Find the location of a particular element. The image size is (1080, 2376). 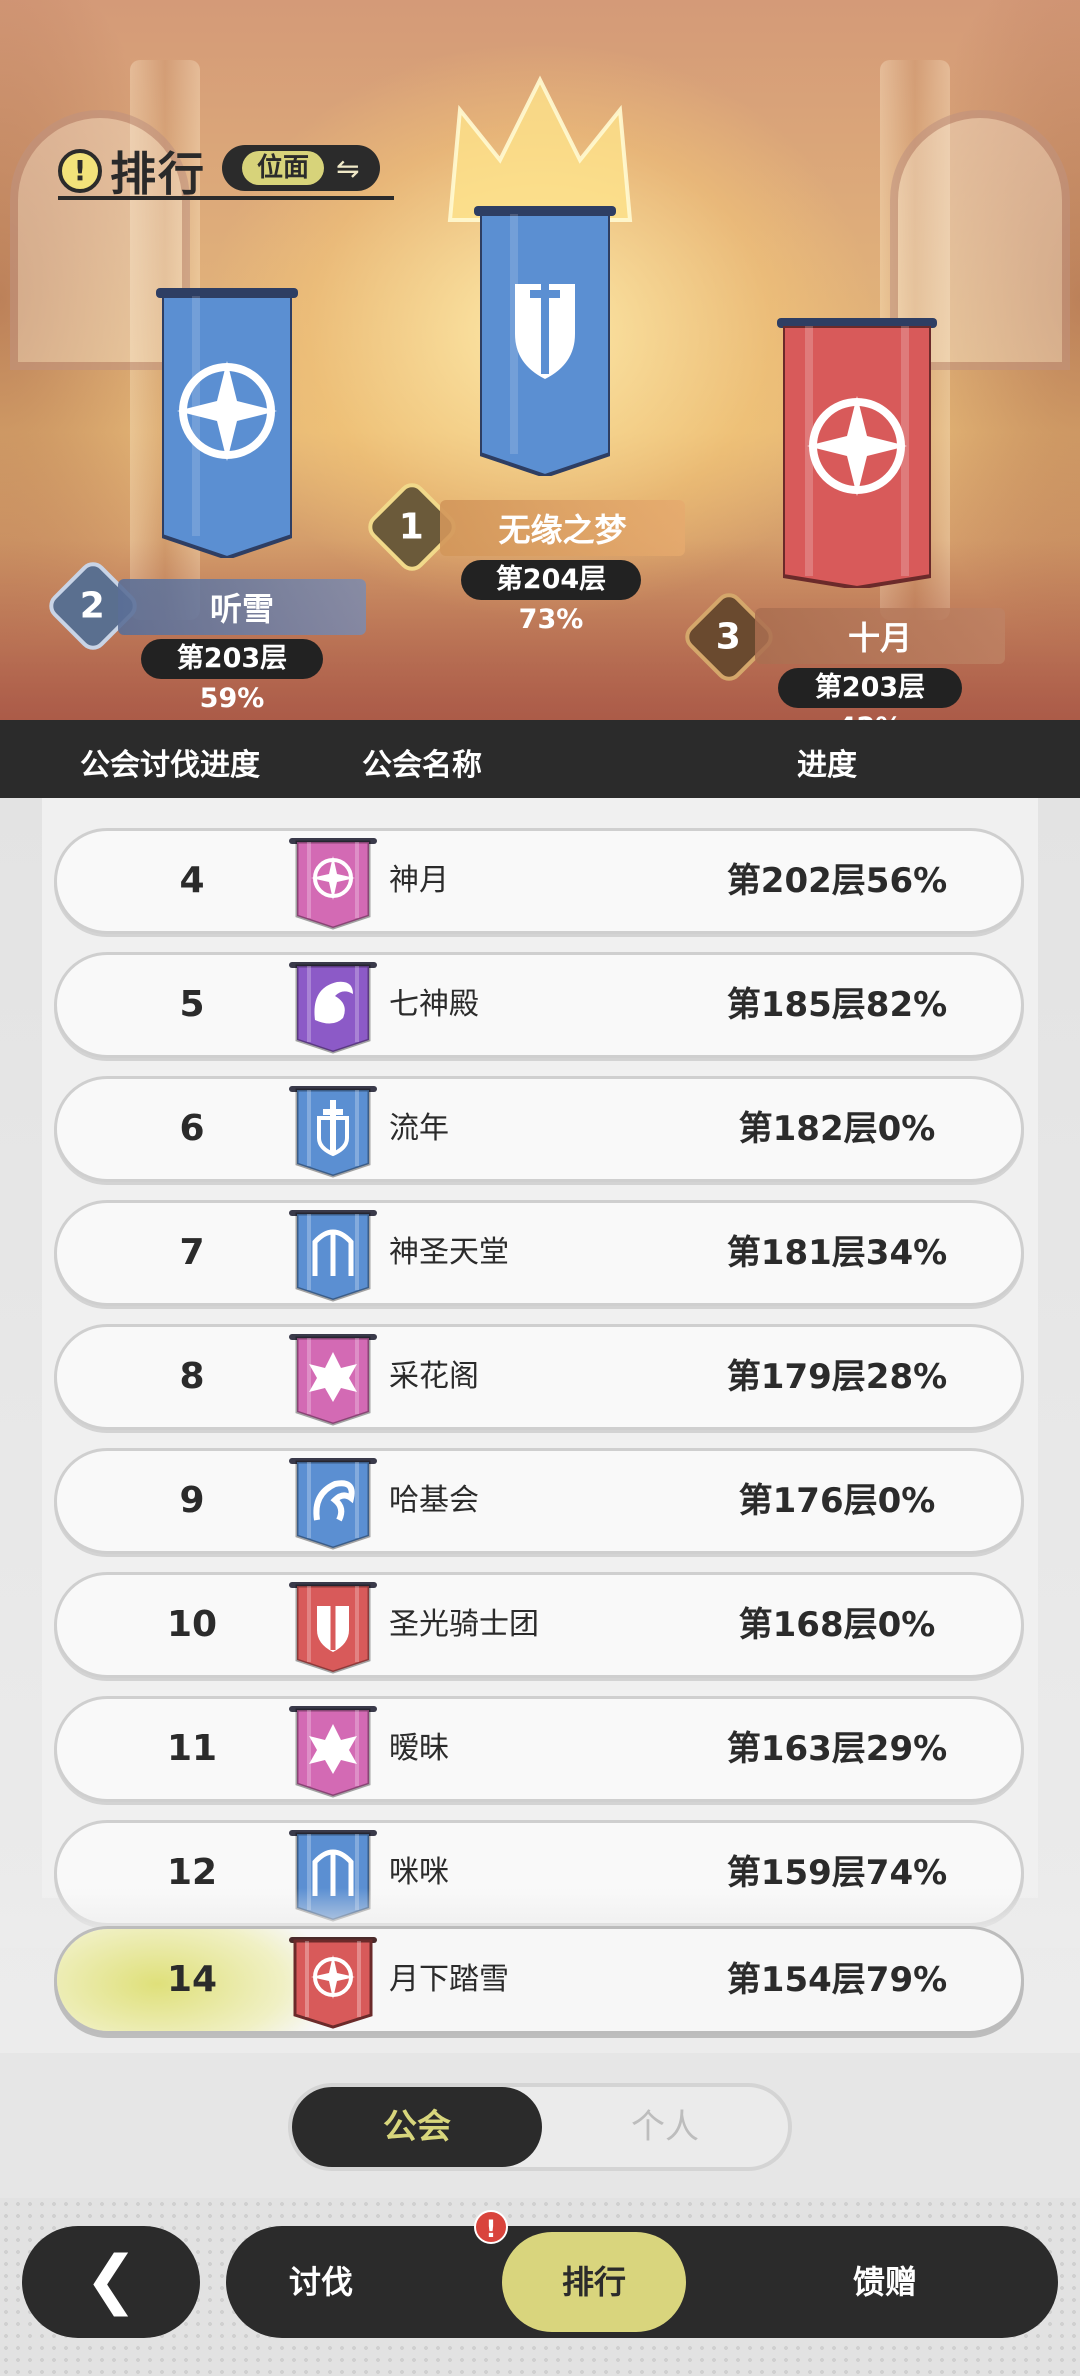

bottom-nav: ❮ 讨伐 排行 馈赠 ! is located at coordinates (540, 2287).